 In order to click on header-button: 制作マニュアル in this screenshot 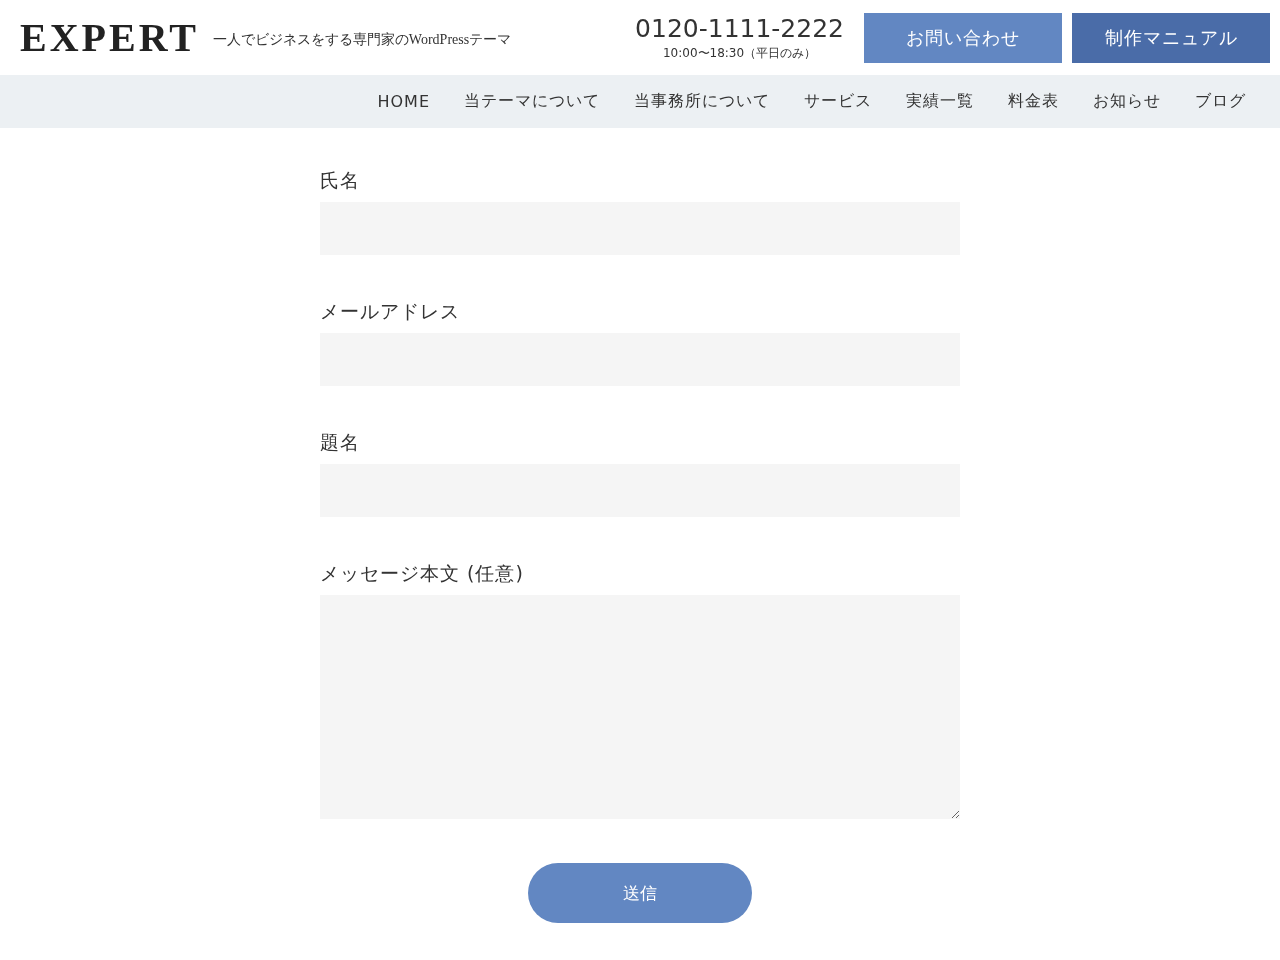, I will do `click(1171, 37)`.